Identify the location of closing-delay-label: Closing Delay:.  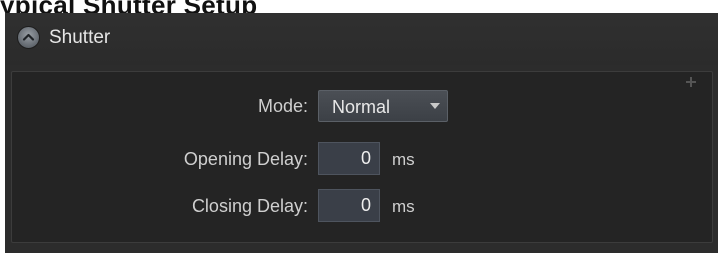
(249, 206).